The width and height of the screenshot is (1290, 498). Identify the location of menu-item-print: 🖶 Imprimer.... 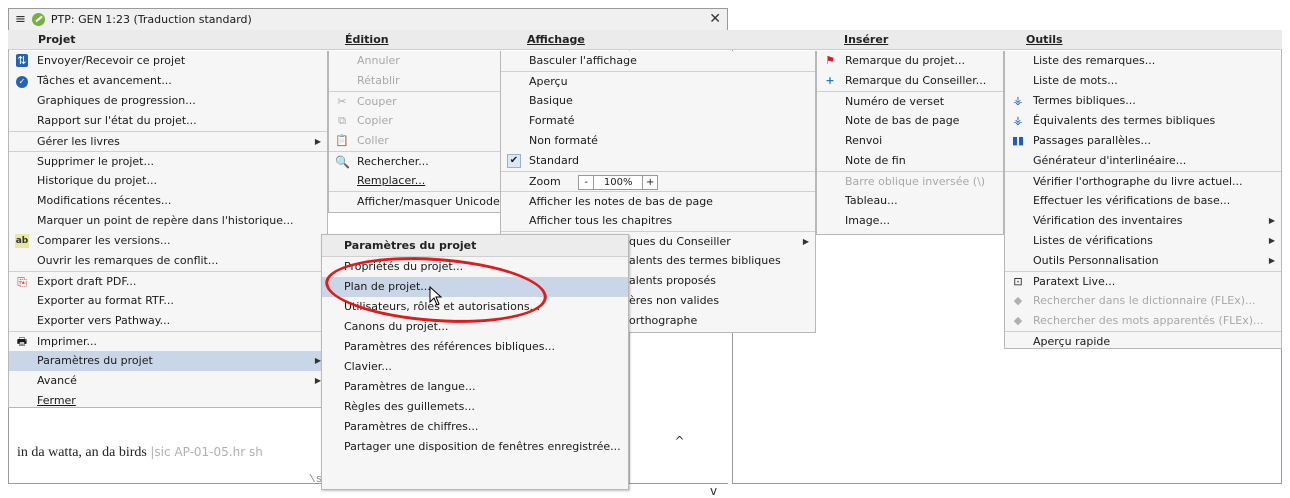
(168, 341).